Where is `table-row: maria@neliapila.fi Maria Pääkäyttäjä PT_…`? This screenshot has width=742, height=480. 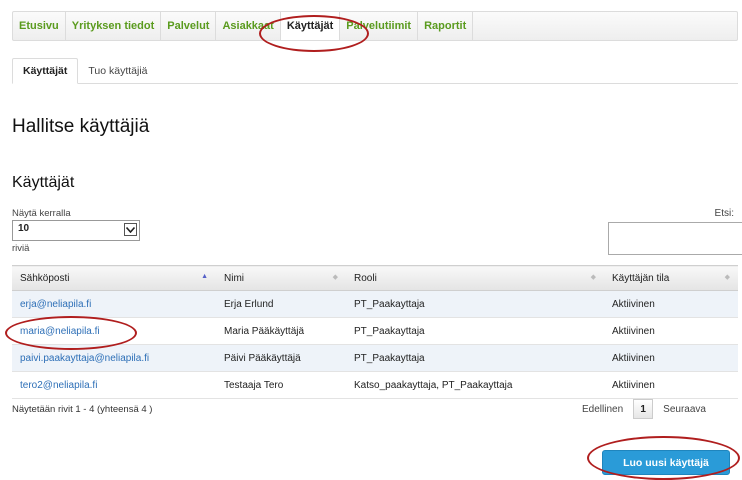
table-row: maria@neliapila.fi Maria Pääkäyttäjä PT_… is located at coordinates (375, 331).